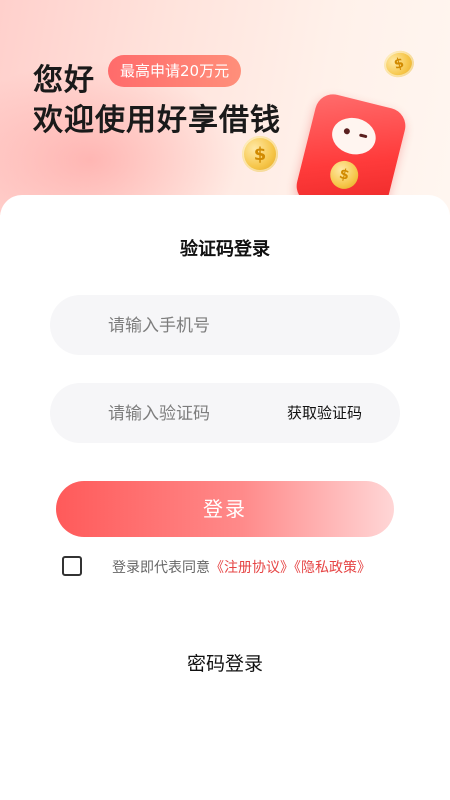  I want to click on phone-input, so click(243, 326).